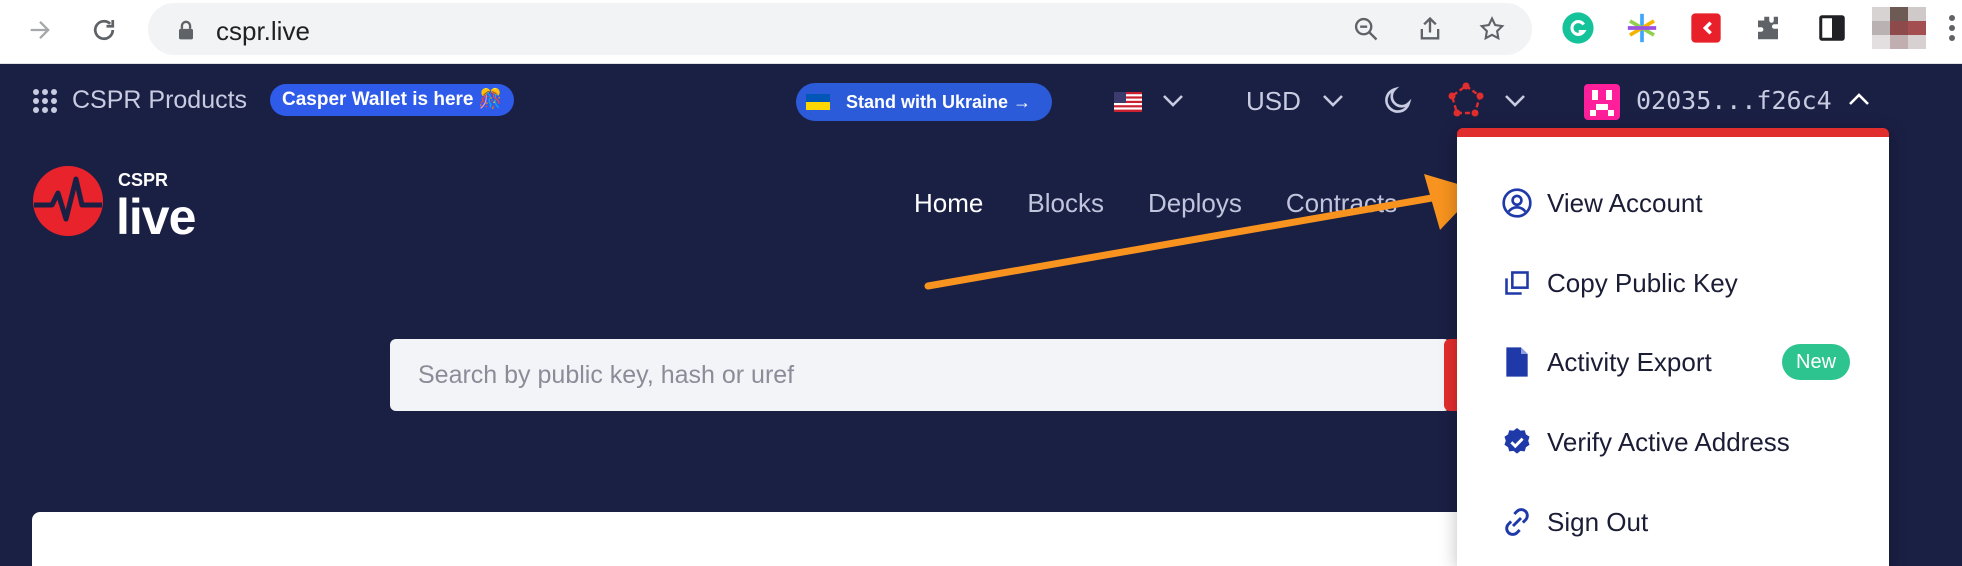 The width and height of the screenshot is (1962, 566). Describe the element at coordinates (1734, 100) in the screenshot. I see `account-public-key: 02035...f26c4` at that location.